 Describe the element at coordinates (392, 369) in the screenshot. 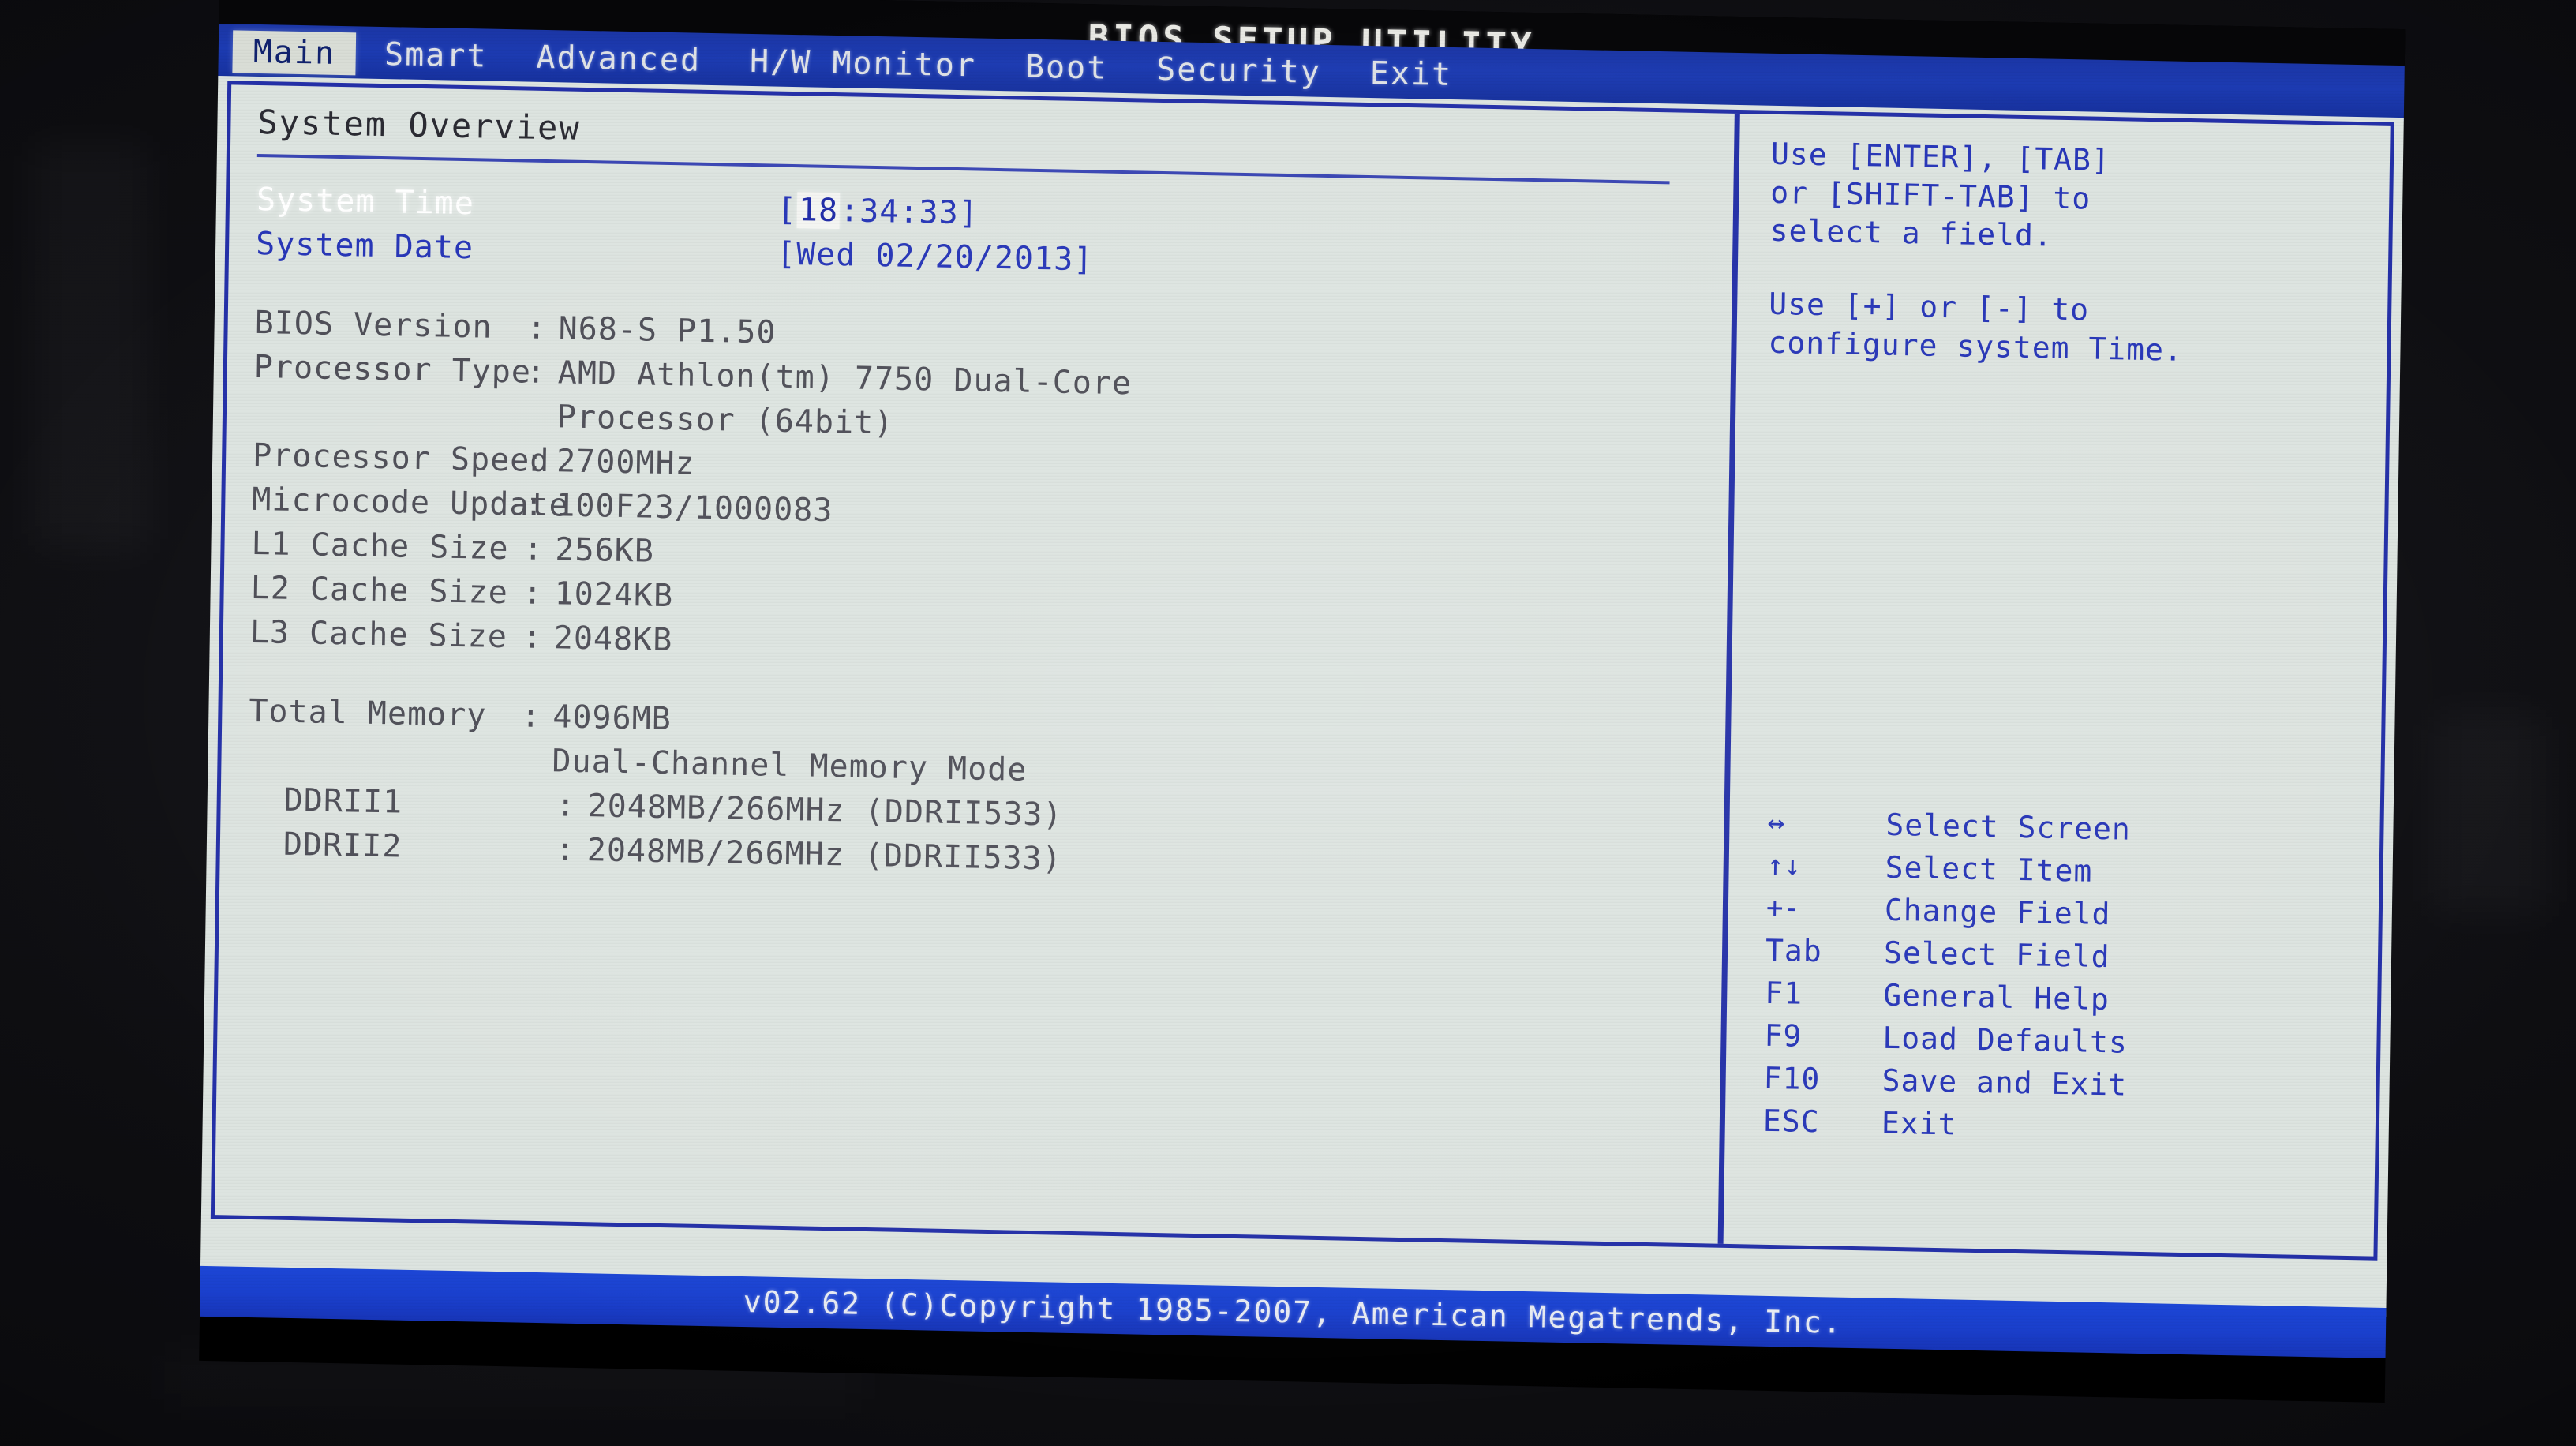

I see `info-label: Processor Type` at that location.